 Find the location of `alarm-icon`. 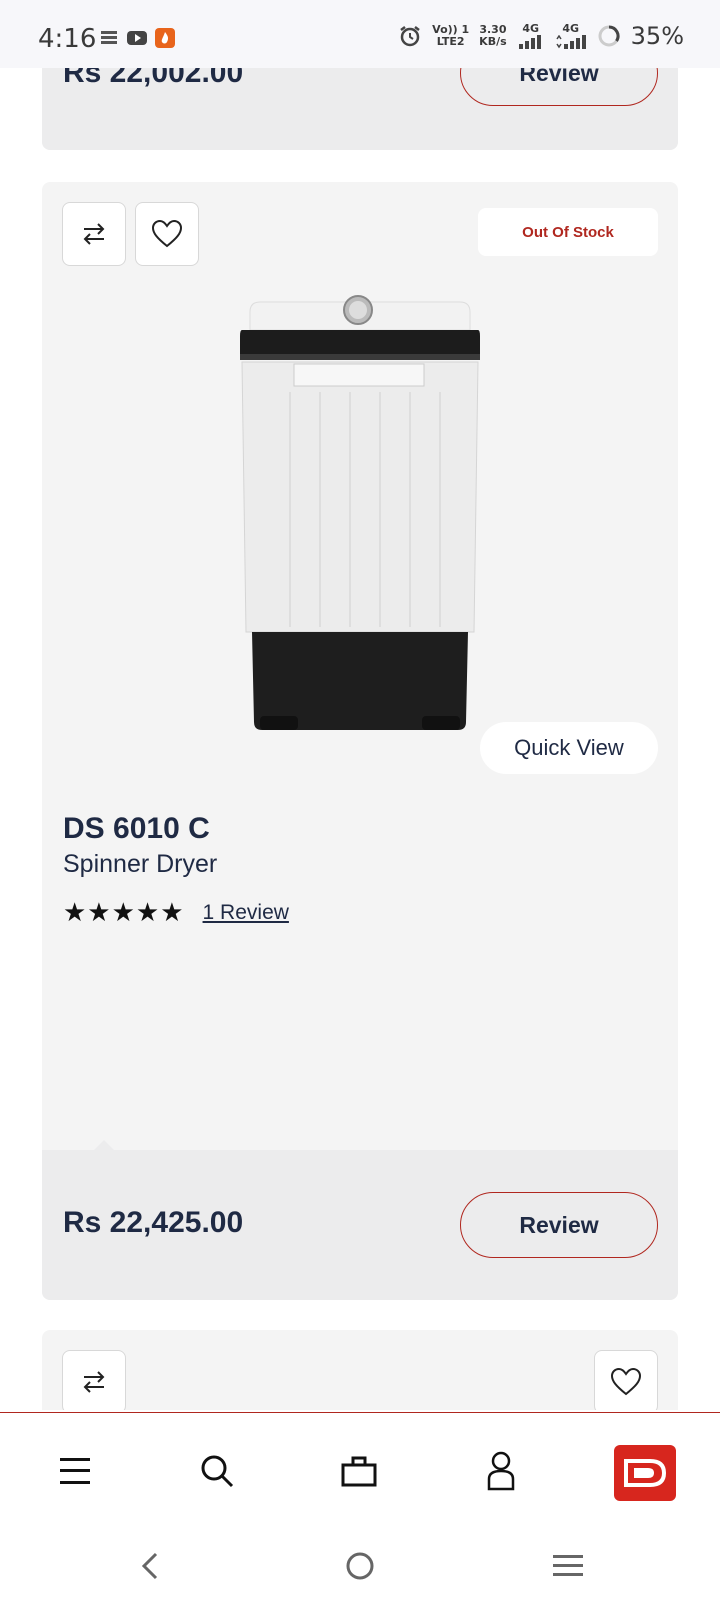

alarm-icon is located at coordinates (410, 36).